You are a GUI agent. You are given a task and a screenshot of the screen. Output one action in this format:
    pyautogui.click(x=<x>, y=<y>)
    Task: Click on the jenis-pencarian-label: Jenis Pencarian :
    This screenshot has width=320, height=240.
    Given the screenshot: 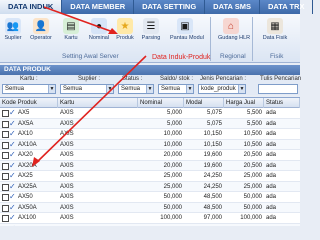 What is the action you would take?
    pyautogui.click(x=223, y=79)
    